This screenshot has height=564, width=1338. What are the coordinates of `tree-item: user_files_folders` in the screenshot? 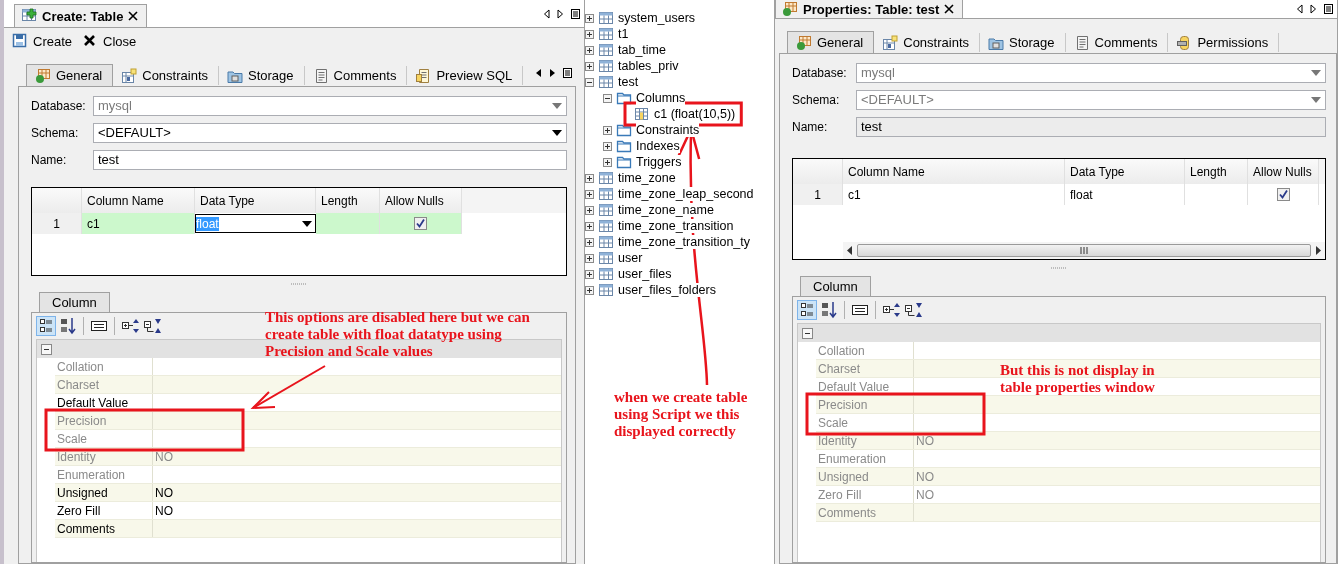 It's located at (667, 290).